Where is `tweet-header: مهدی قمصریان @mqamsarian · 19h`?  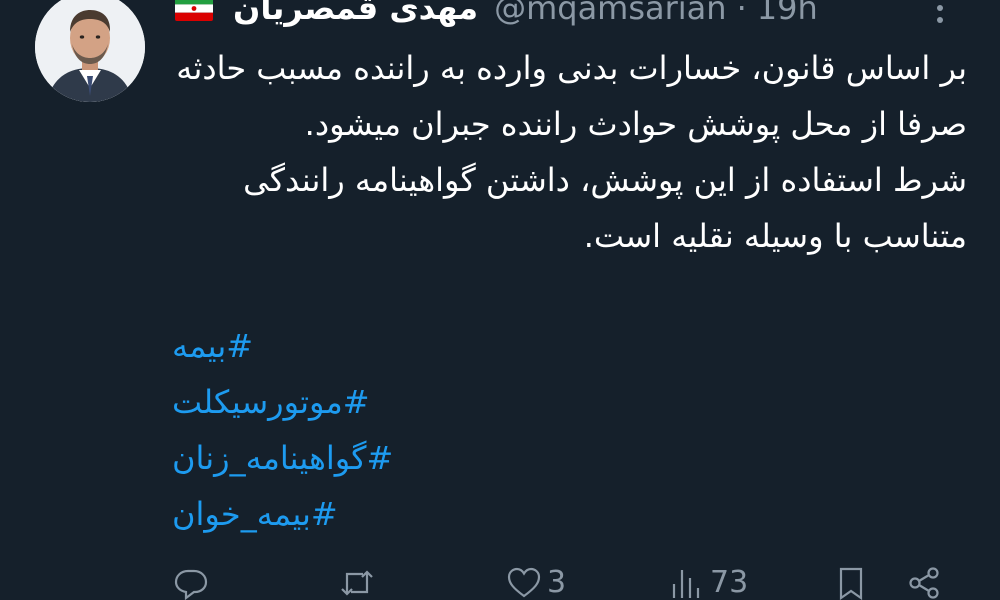
tweet-header: مهدی قمصریان @mqamsarian · 19h is located at coordinates (496, 15).